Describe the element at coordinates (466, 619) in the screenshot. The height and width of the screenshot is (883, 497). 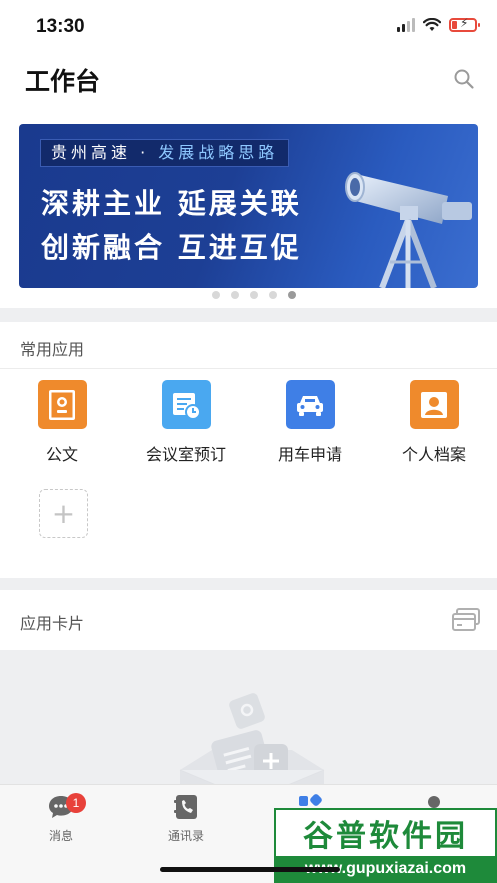
I see `card-icon` at that location.